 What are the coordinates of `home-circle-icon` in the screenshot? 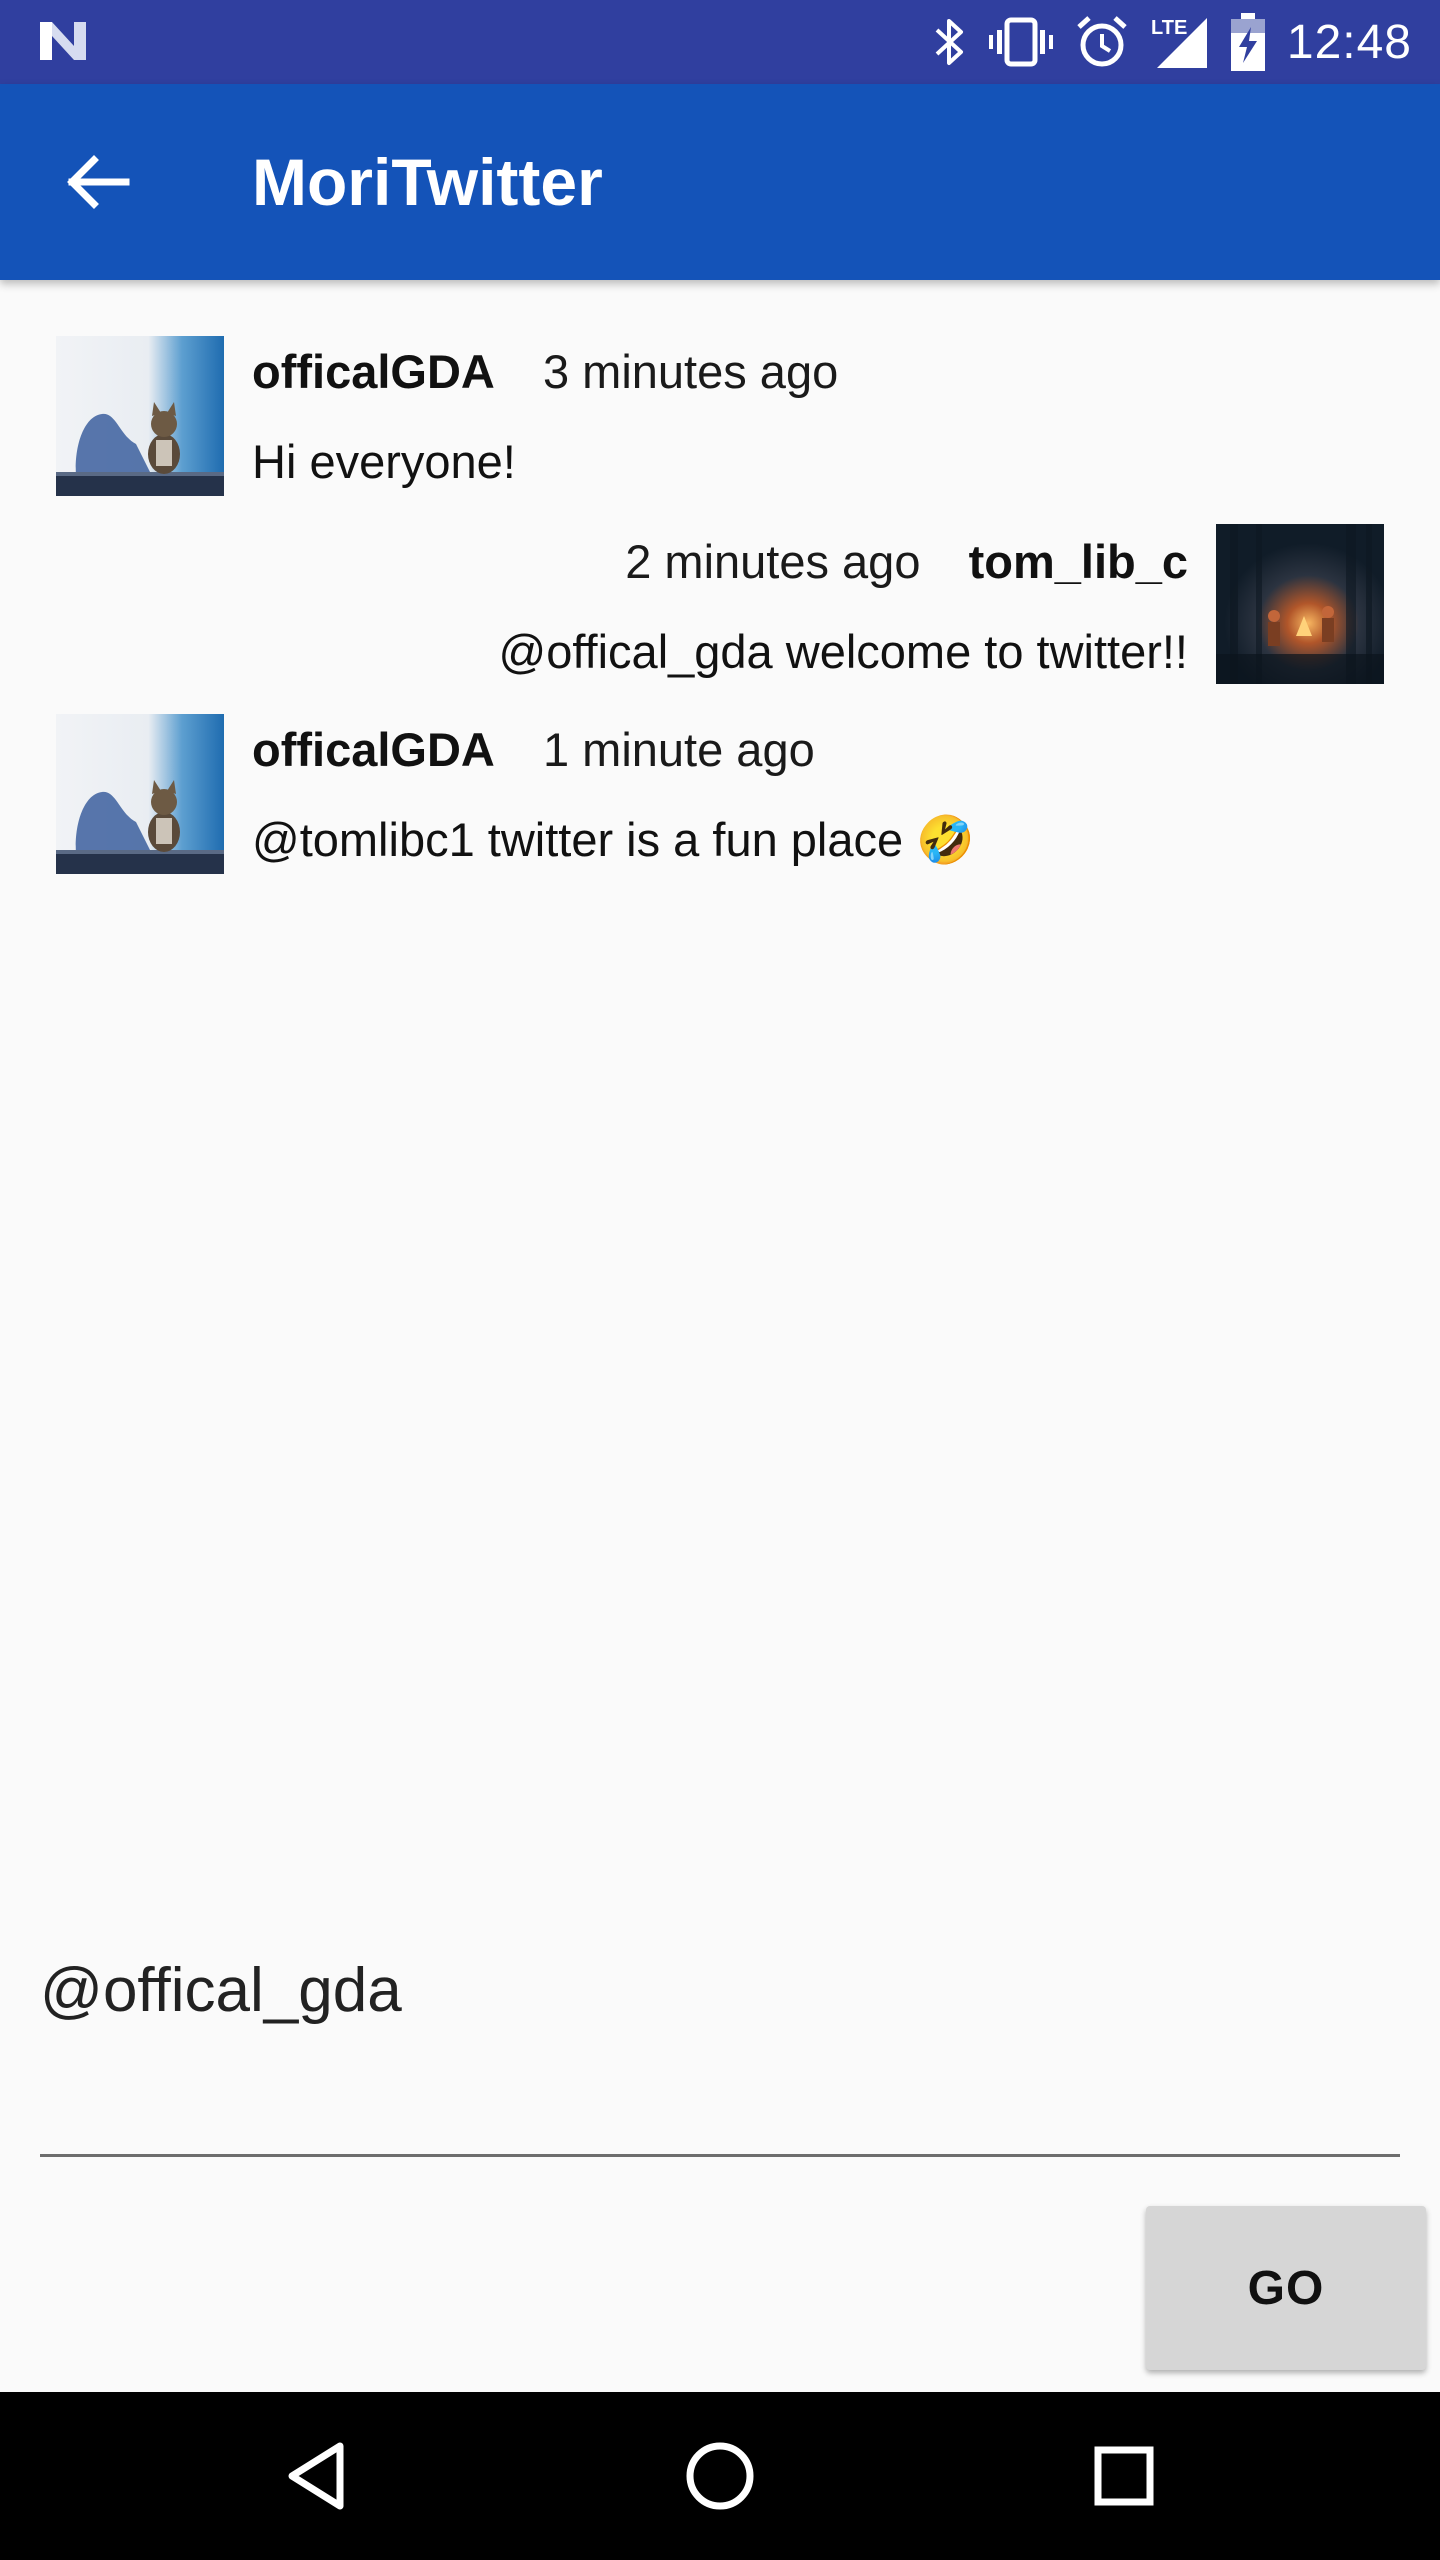 It's located at (720, 2476).